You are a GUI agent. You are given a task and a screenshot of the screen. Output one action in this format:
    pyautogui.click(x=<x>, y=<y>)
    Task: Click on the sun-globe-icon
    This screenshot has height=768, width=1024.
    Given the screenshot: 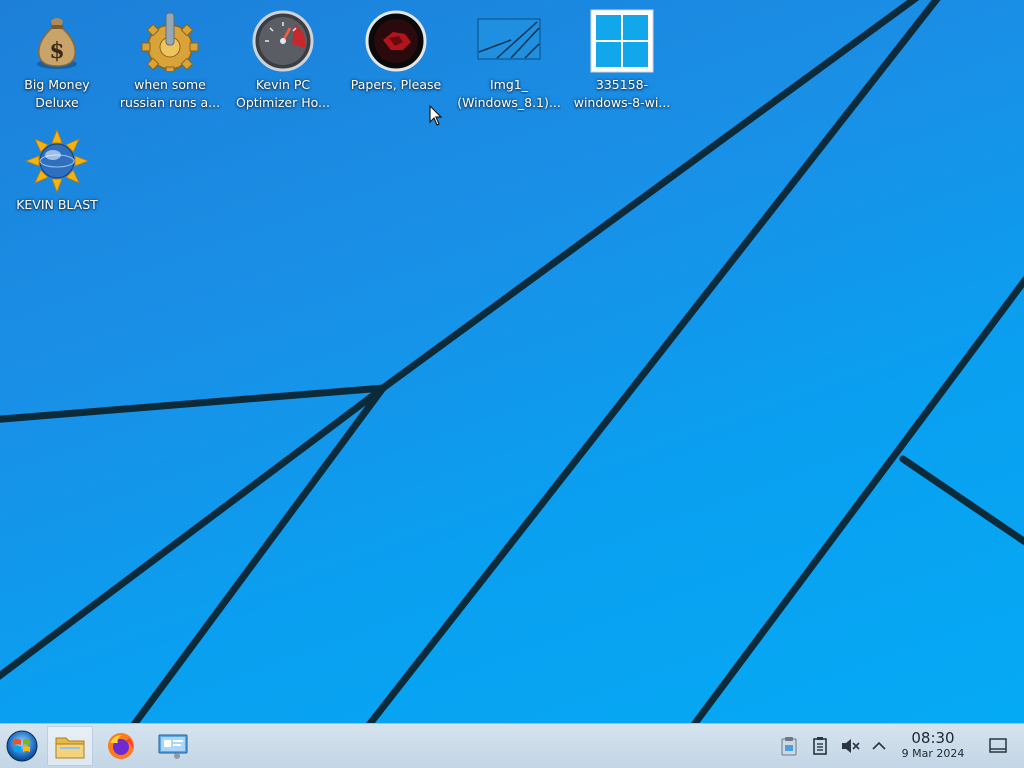 What is the action you would take?
    pyautogui.click(x=57, y=161)
    